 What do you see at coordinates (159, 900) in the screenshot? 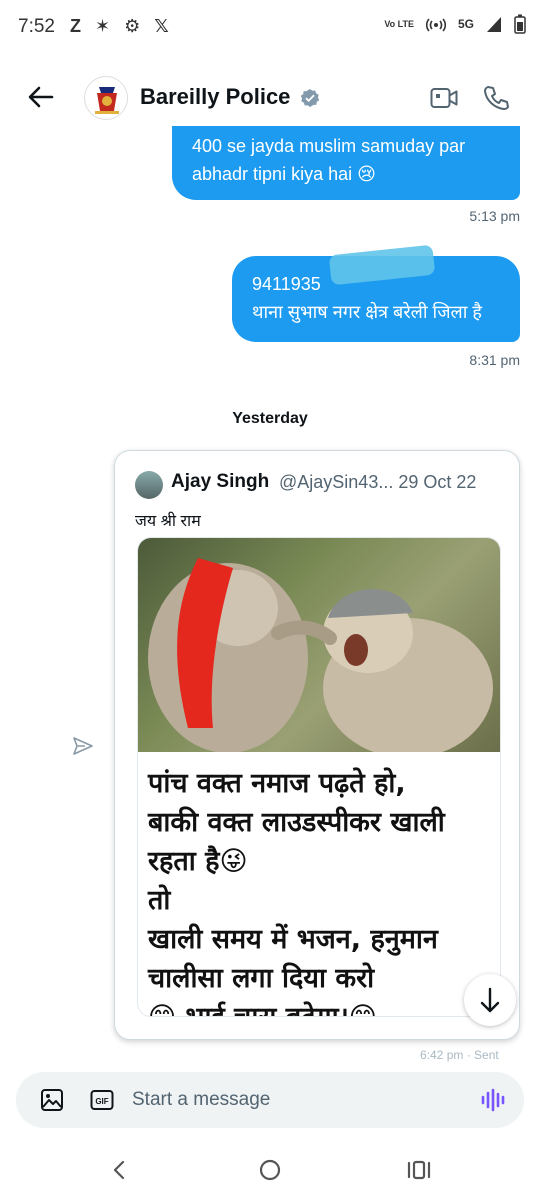
I see `meme-line: तो` at bounding box center [159, 900].